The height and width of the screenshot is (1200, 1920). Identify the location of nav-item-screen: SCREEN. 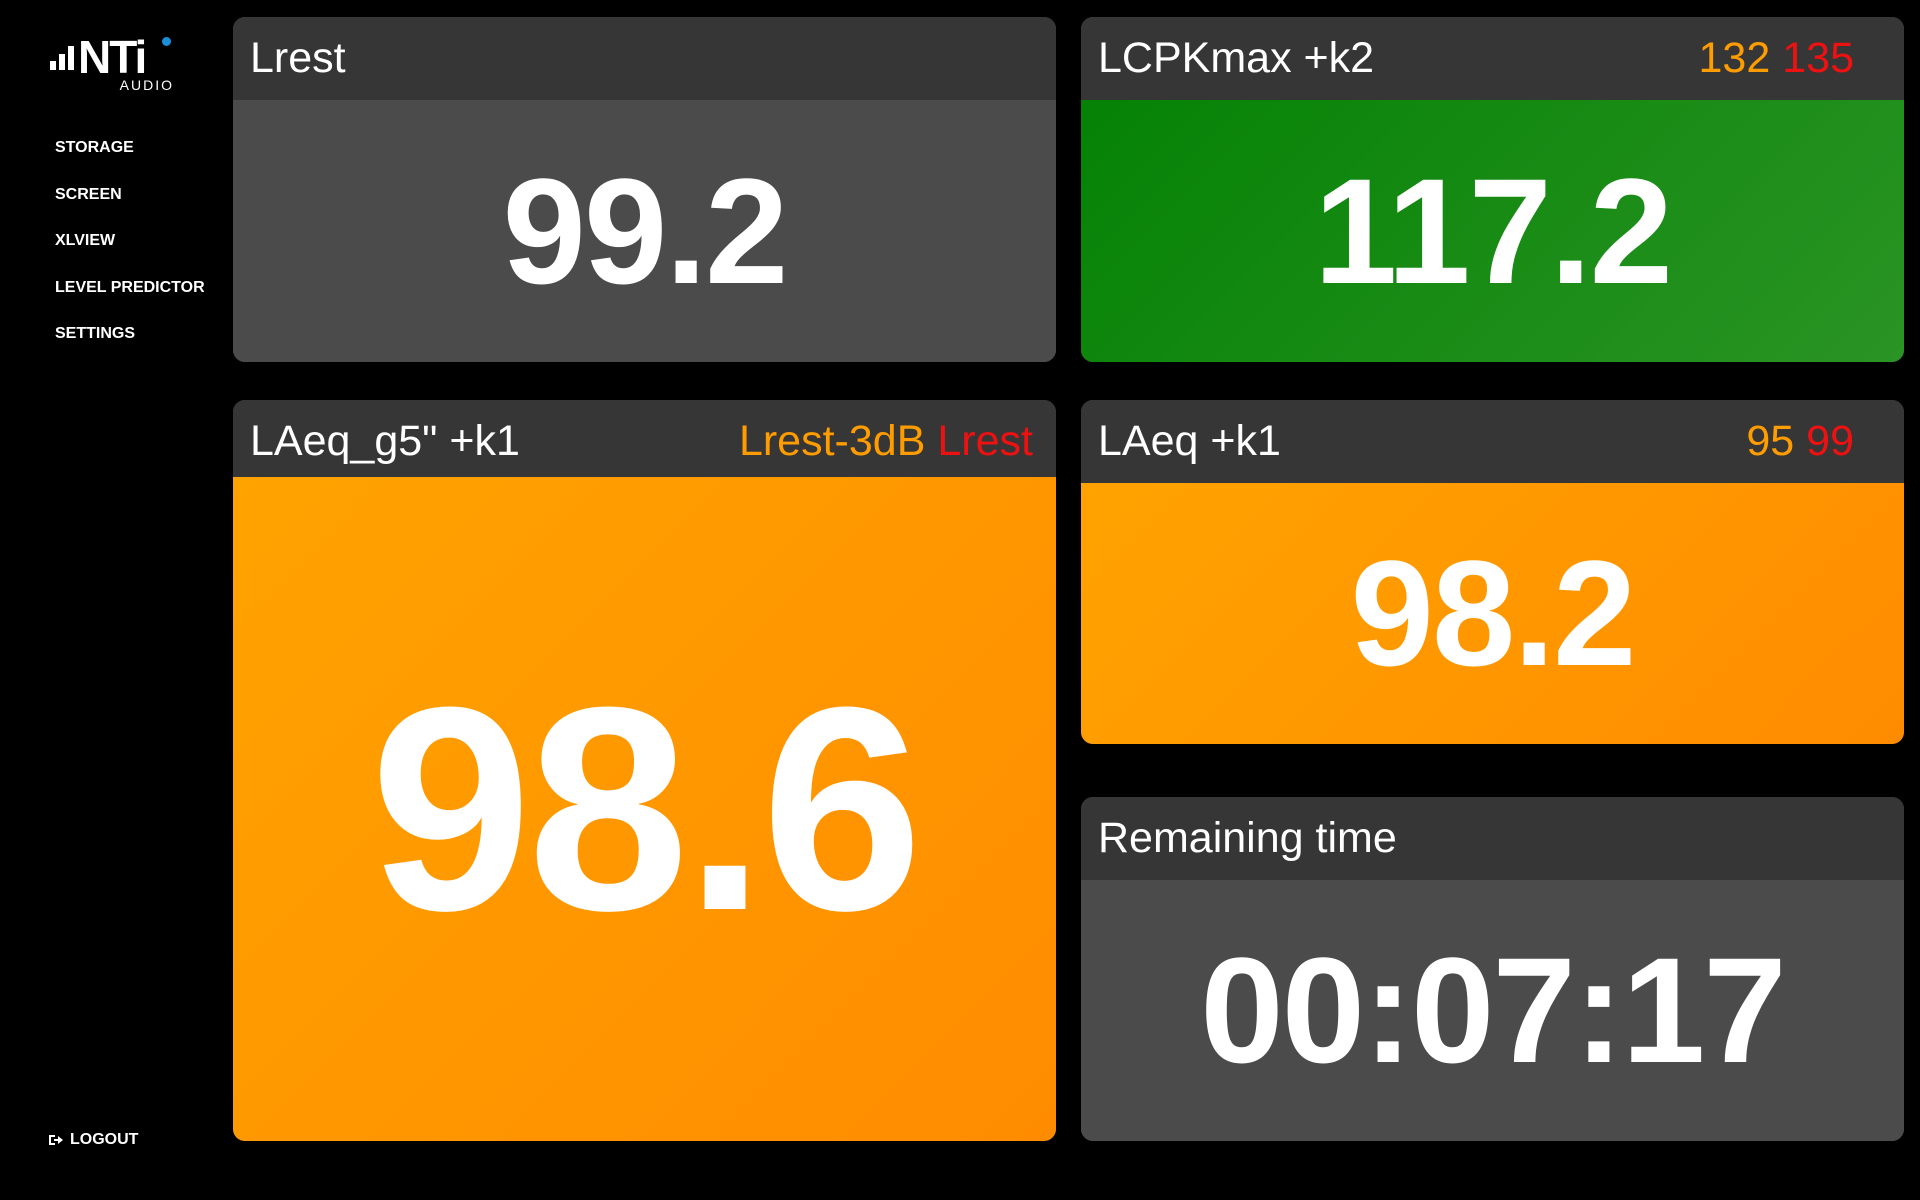
(130, 208).